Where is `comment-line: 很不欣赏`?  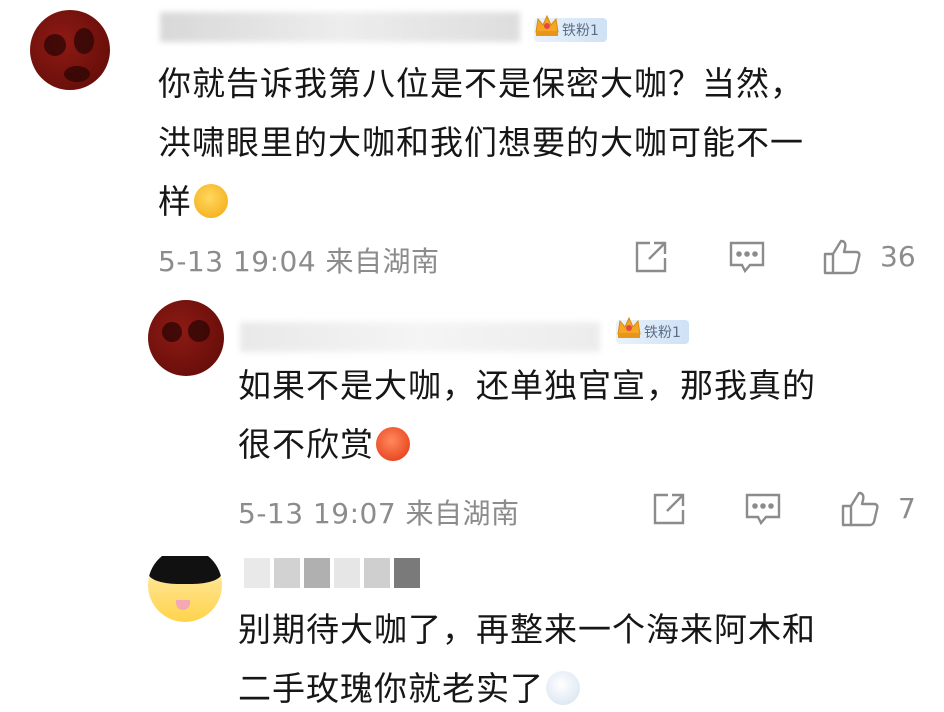
comment-line: 很不欣赏 is located at coordinates (527, 444).